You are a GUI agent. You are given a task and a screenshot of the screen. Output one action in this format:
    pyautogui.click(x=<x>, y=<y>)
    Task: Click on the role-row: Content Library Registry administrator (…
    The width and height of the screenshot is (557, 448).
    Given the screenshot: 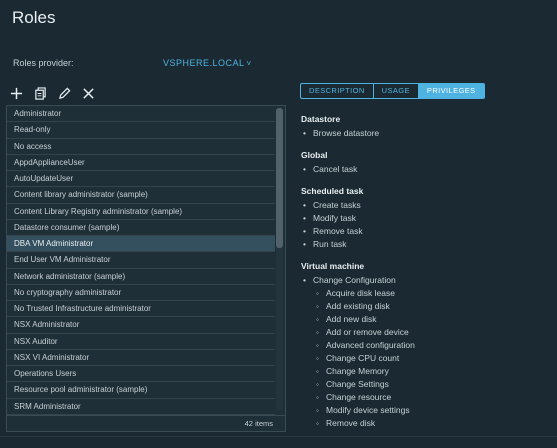 What is the action you would take?
    pyautogui.click(x=141, y=212)
    